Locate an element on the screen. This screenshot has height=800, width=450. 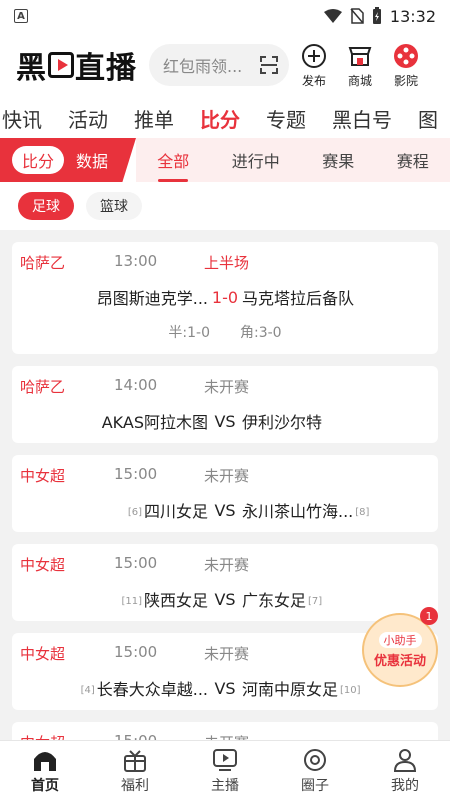
segment-toggle: 比分 数据 is located at coordinates (66, 160).